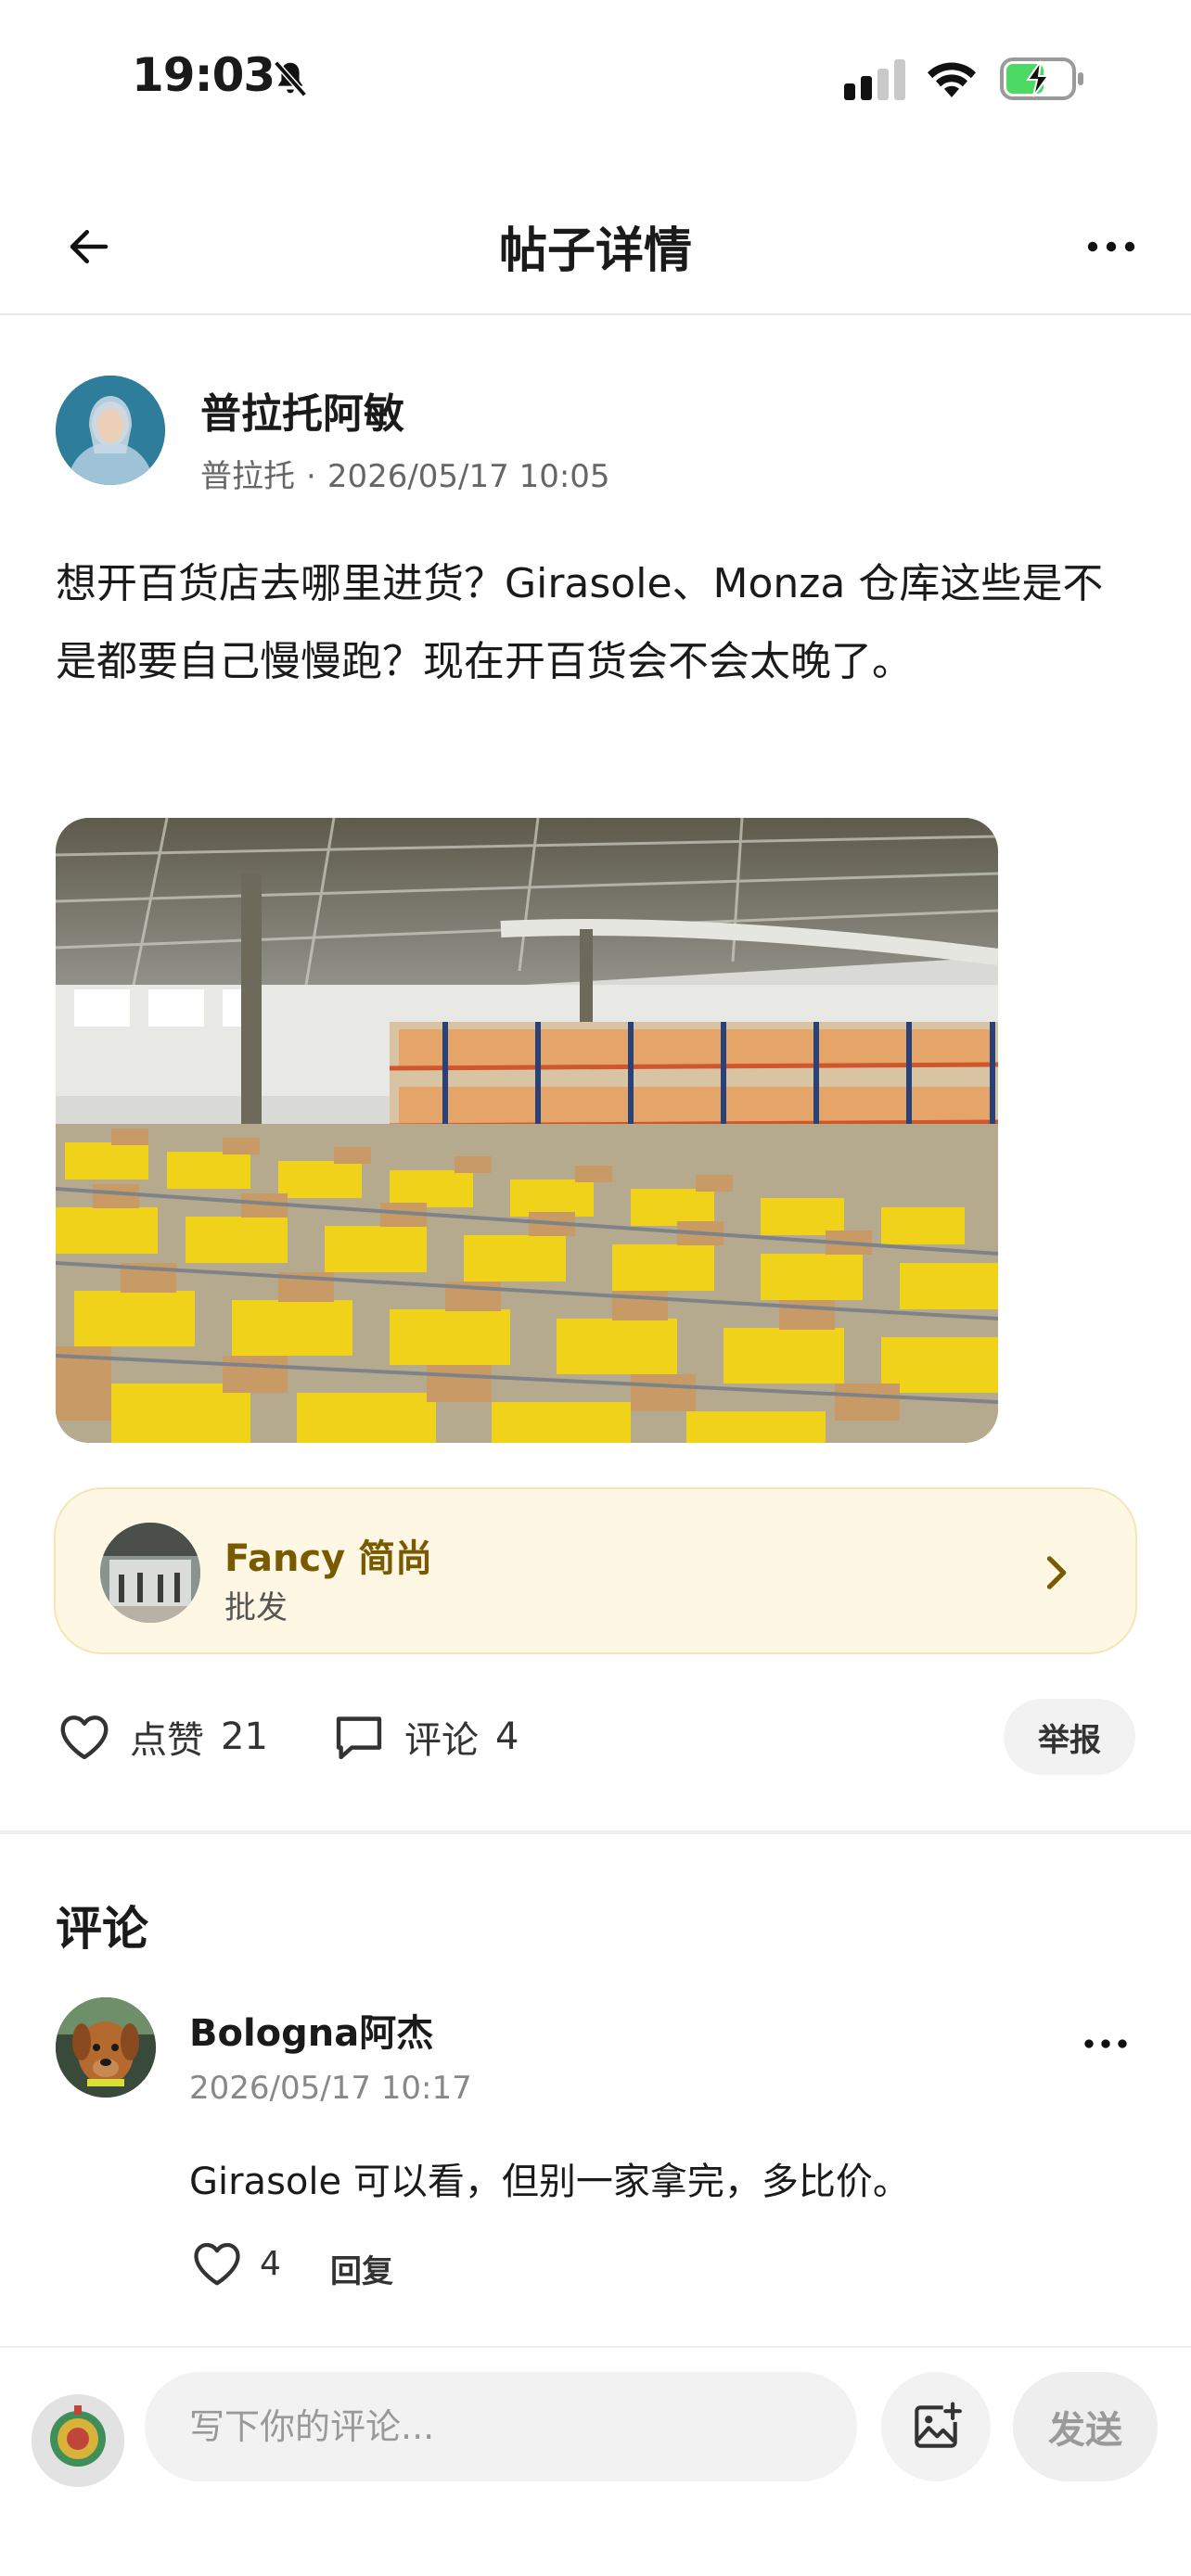 The height and width of the screenshot is (2576, 1191). What do you see at coordinates (874, 79) in the screenshot?
I see `cellular-signal-icon` at bounding box center [874, 79].